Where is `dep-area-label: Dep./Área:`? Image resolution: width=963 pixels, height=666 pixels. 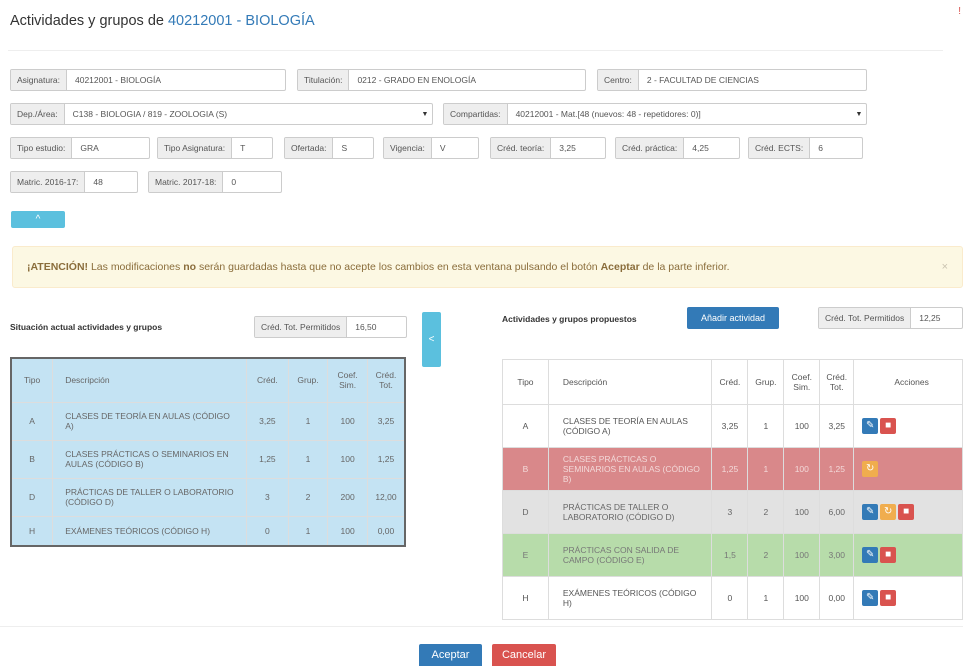 dep-area-label: Dep./Área: is located at coordinates (38, 114).